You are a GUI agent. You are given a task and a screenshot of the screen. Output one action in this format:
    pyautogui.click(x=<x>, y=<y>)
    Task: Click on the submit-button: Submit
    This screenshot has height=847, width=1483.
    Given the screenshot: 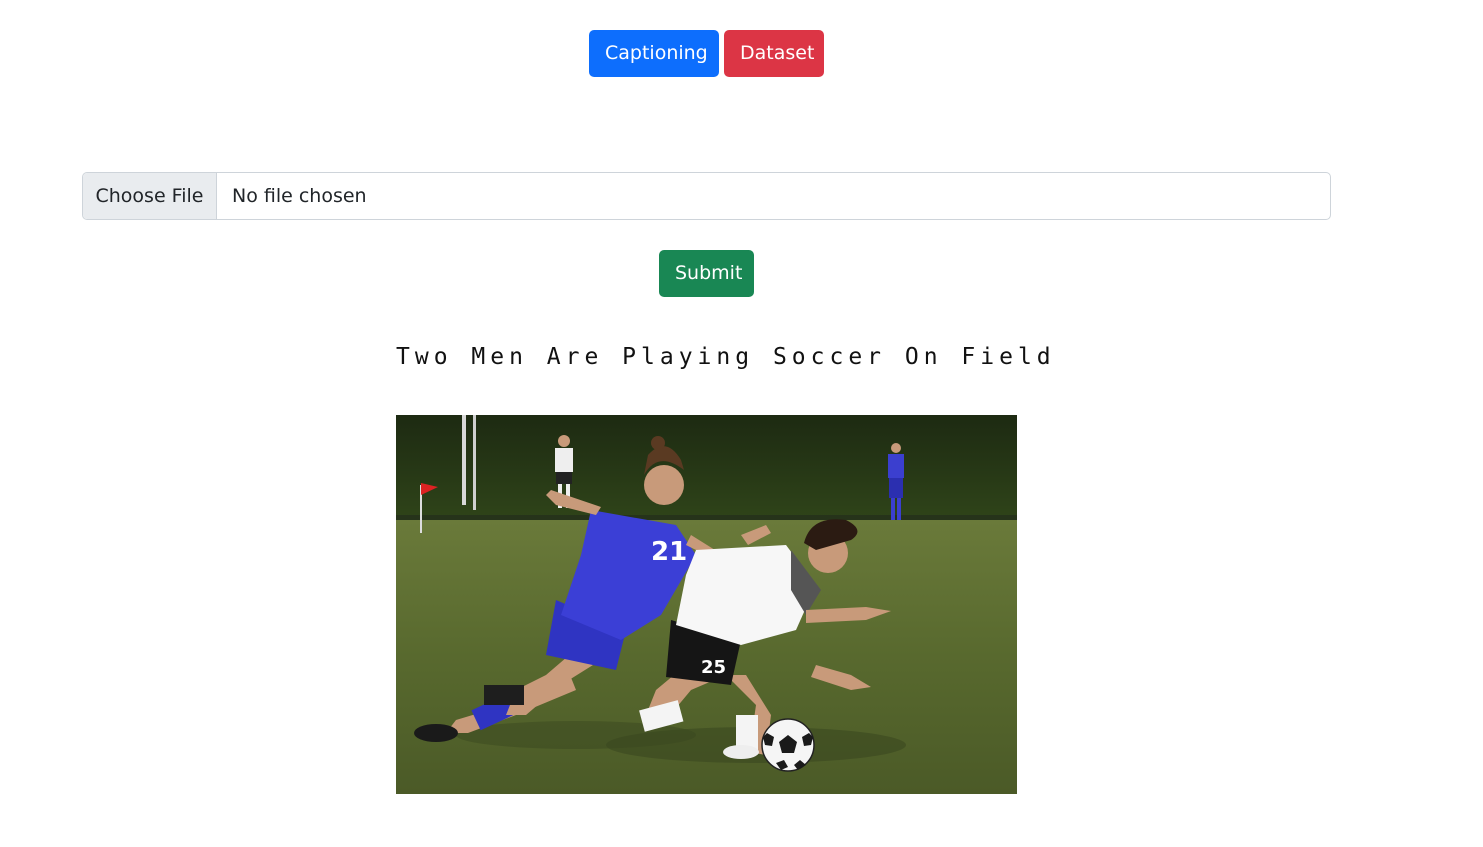 What is the action you would take?
    pyautogui.click(x=706, y=273)
    